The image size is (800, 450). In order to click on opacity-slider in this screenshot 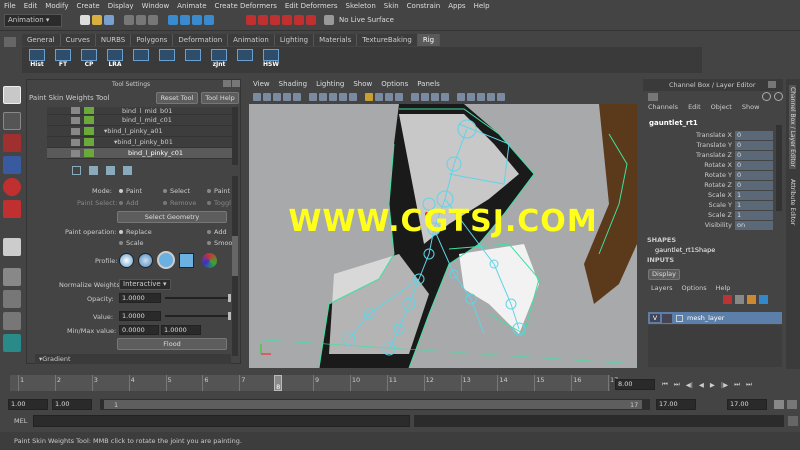, I will do `click(198, 298)`.